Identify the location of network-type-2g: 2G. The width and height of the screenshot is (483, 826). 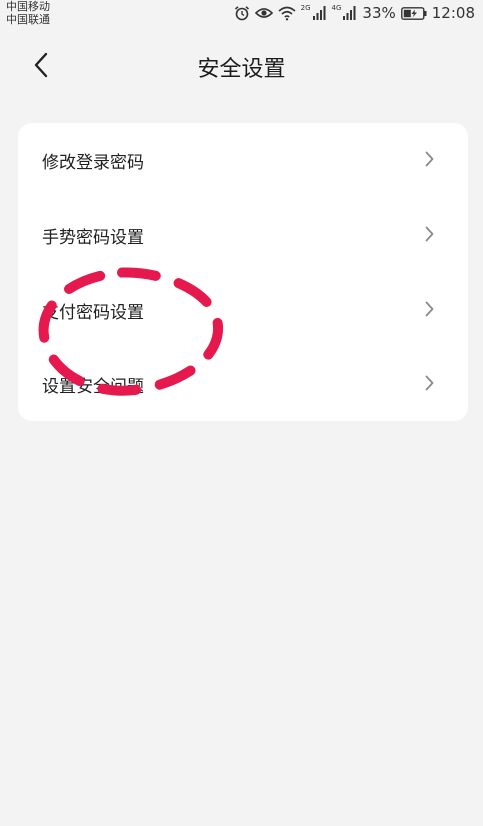
(305, 8).